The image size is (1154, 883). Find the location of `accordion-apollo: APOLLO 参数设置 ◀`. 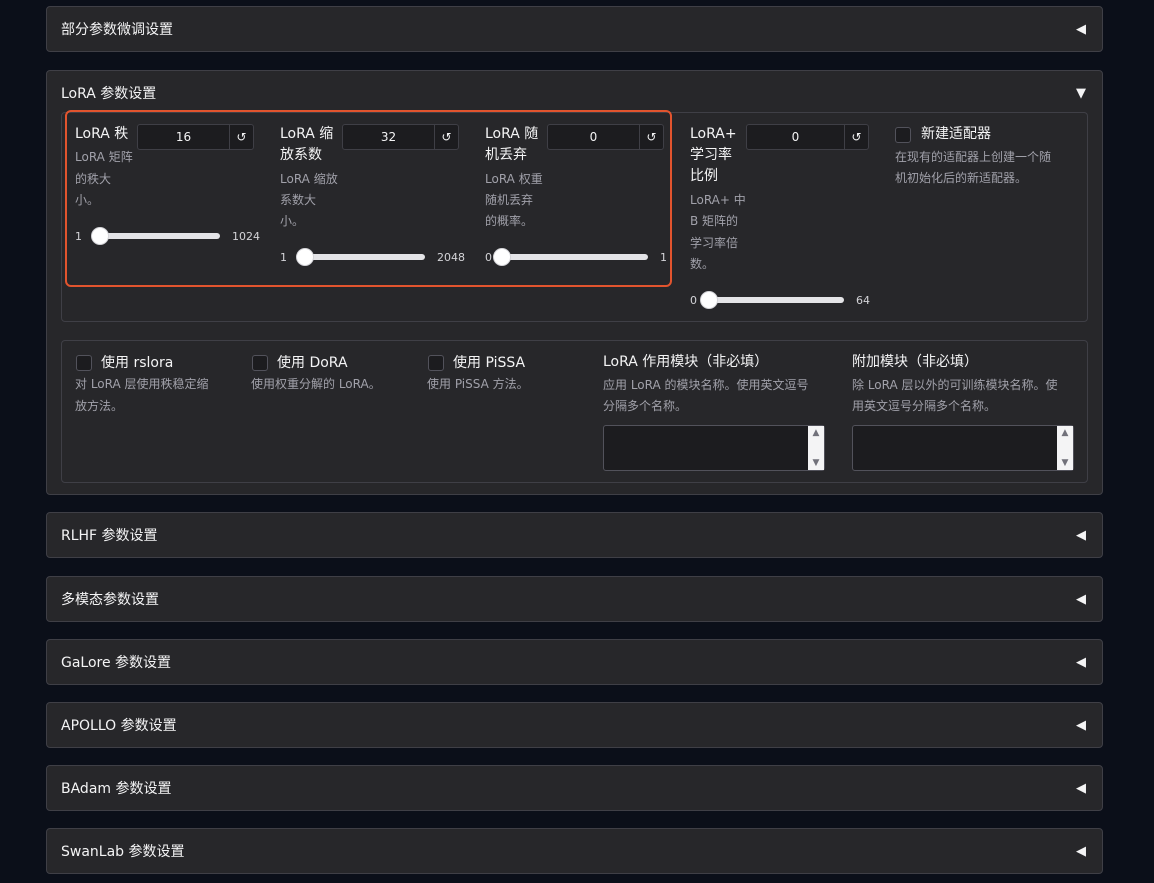

accordion-apollo: APOLLO 参数设置 ◀ is located at coordinates (574, 725).